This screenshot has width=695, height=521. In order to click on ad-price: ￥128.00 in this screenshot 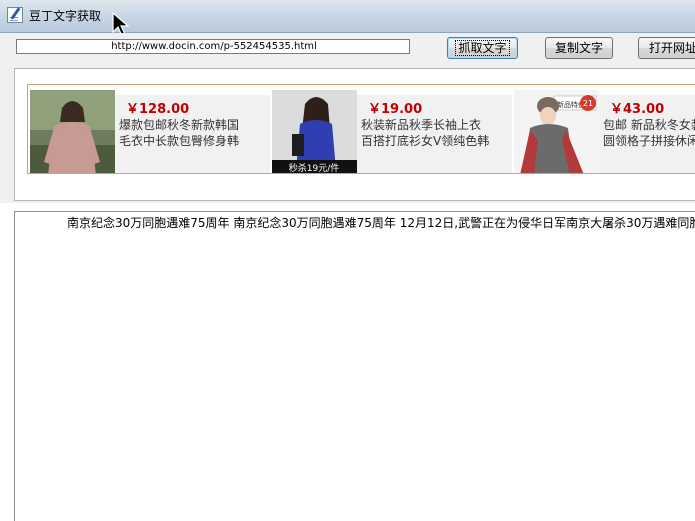, I will do `click(158, 109)`.